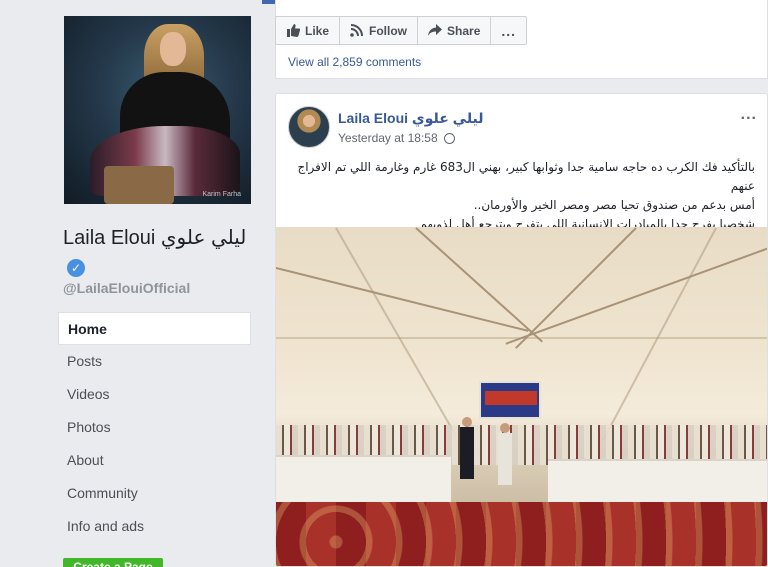 The width and height of the screenshot is (768, 567). I want to click on share-label: Share, so click(464, 30).